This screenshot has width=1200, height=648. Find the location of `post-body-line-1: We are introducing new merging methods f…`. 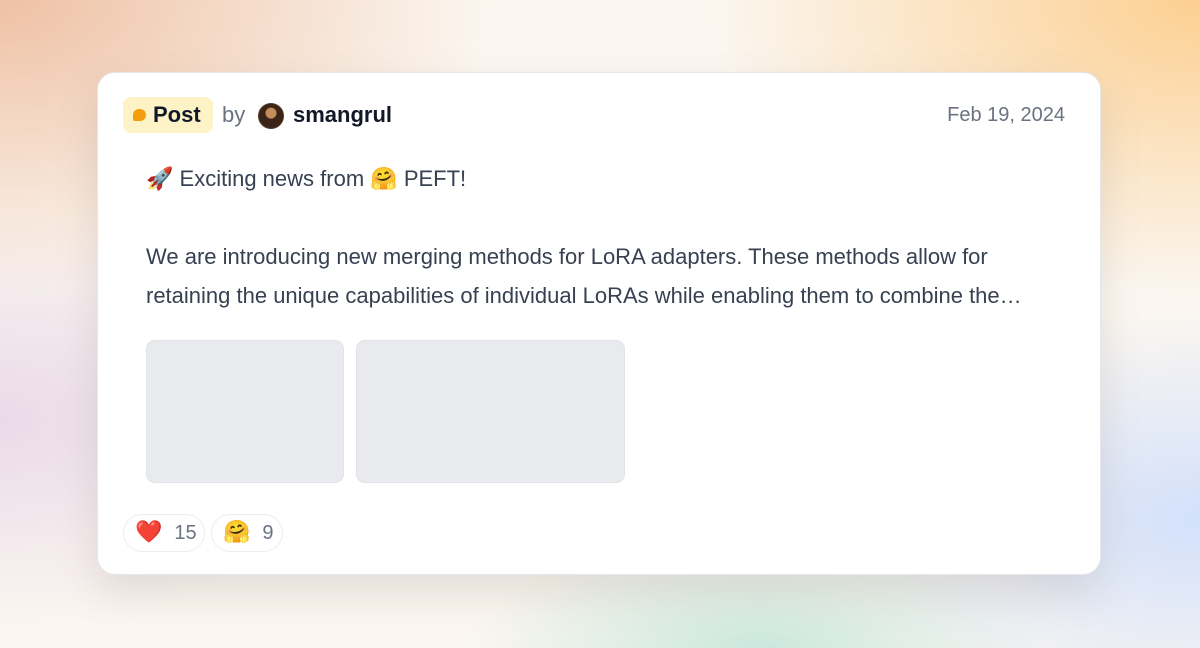

post-body-line-1: We are introducing new merging methods f… is located at coordinates (567, 256).